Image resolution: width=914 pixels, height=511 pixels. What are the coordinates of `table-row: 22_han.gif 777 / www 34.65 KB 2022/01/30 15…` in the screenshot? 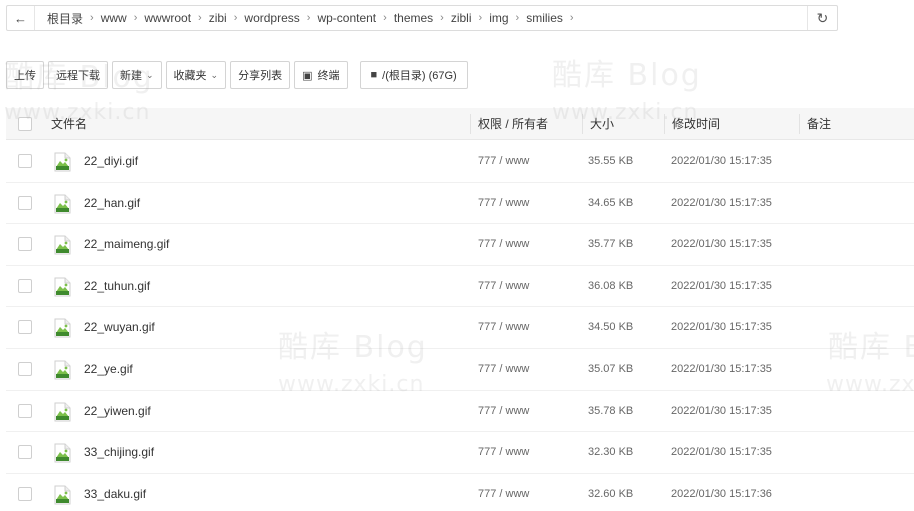 It's located at (460, 204).